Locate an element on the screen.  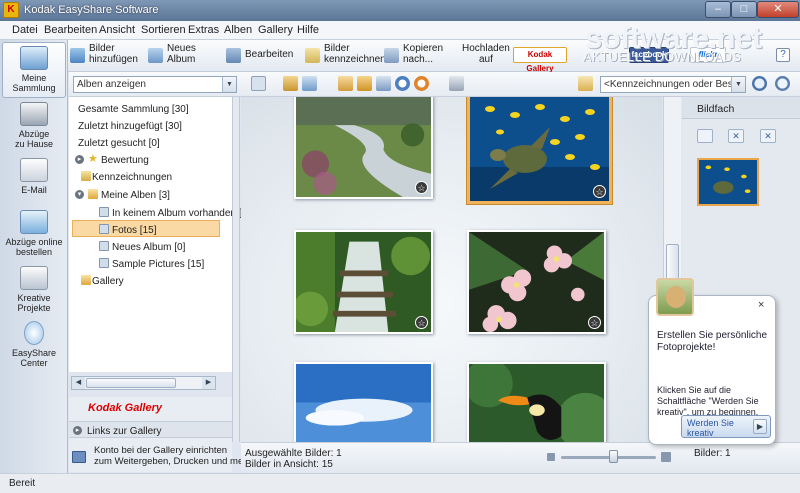
popup-close-button: × is located at coordinates (761, 305).